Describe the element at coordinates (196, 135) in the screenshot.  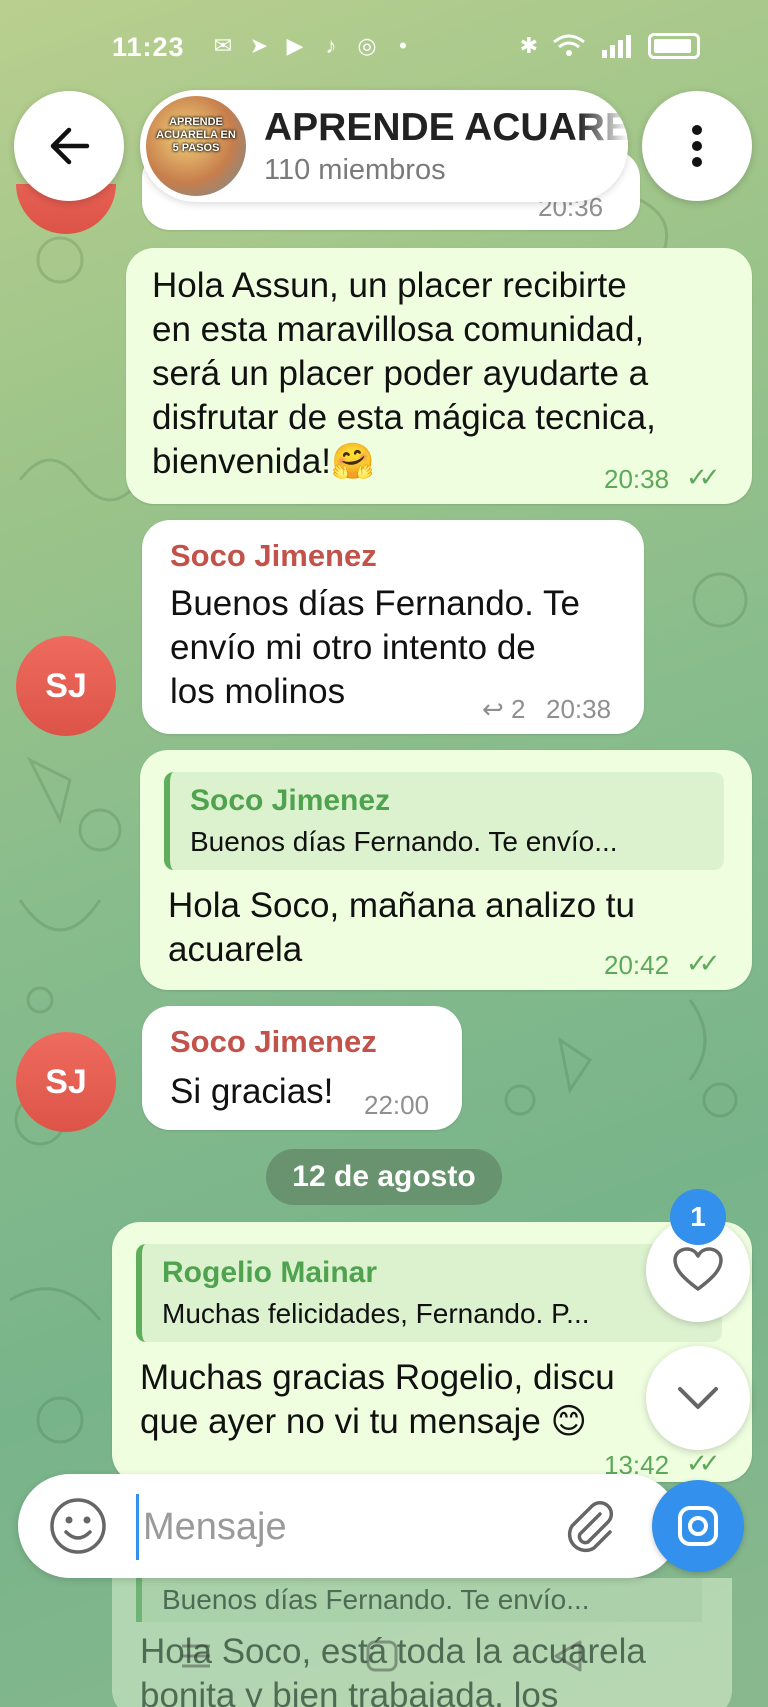
I see `group-logo-text: APRENDE ACUARELA EN 5 PASOS` at that location.